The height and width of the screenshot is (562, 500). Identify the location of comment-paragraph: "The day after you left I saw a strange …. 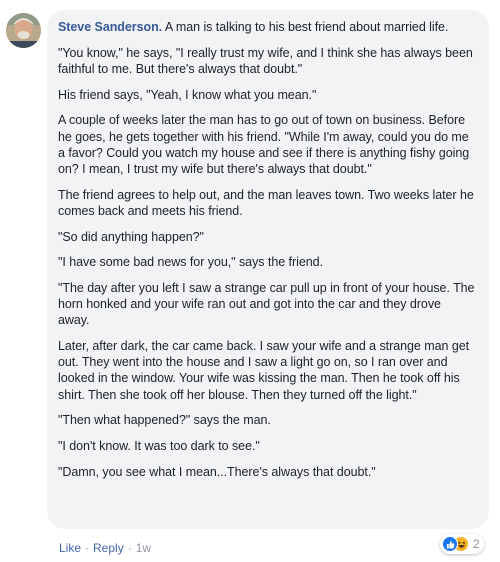
(266, 304).